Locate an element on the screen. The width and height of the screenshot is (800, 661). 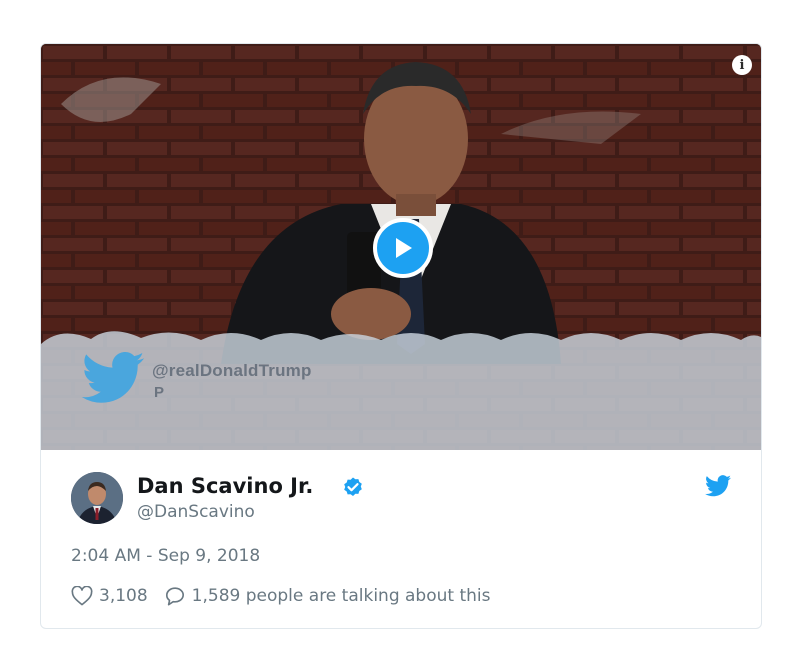
author-handle: @DanScavino is located at coordinates (196, 512).